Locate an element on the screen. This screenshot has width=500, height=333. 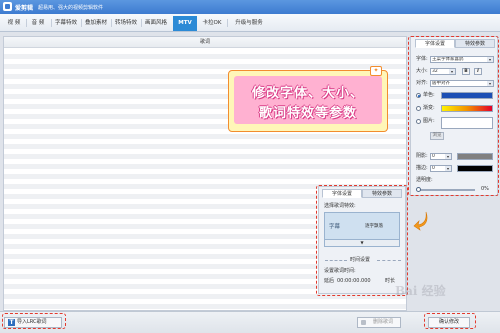
highlight-effects-panel is located at coordinates (362, 240).